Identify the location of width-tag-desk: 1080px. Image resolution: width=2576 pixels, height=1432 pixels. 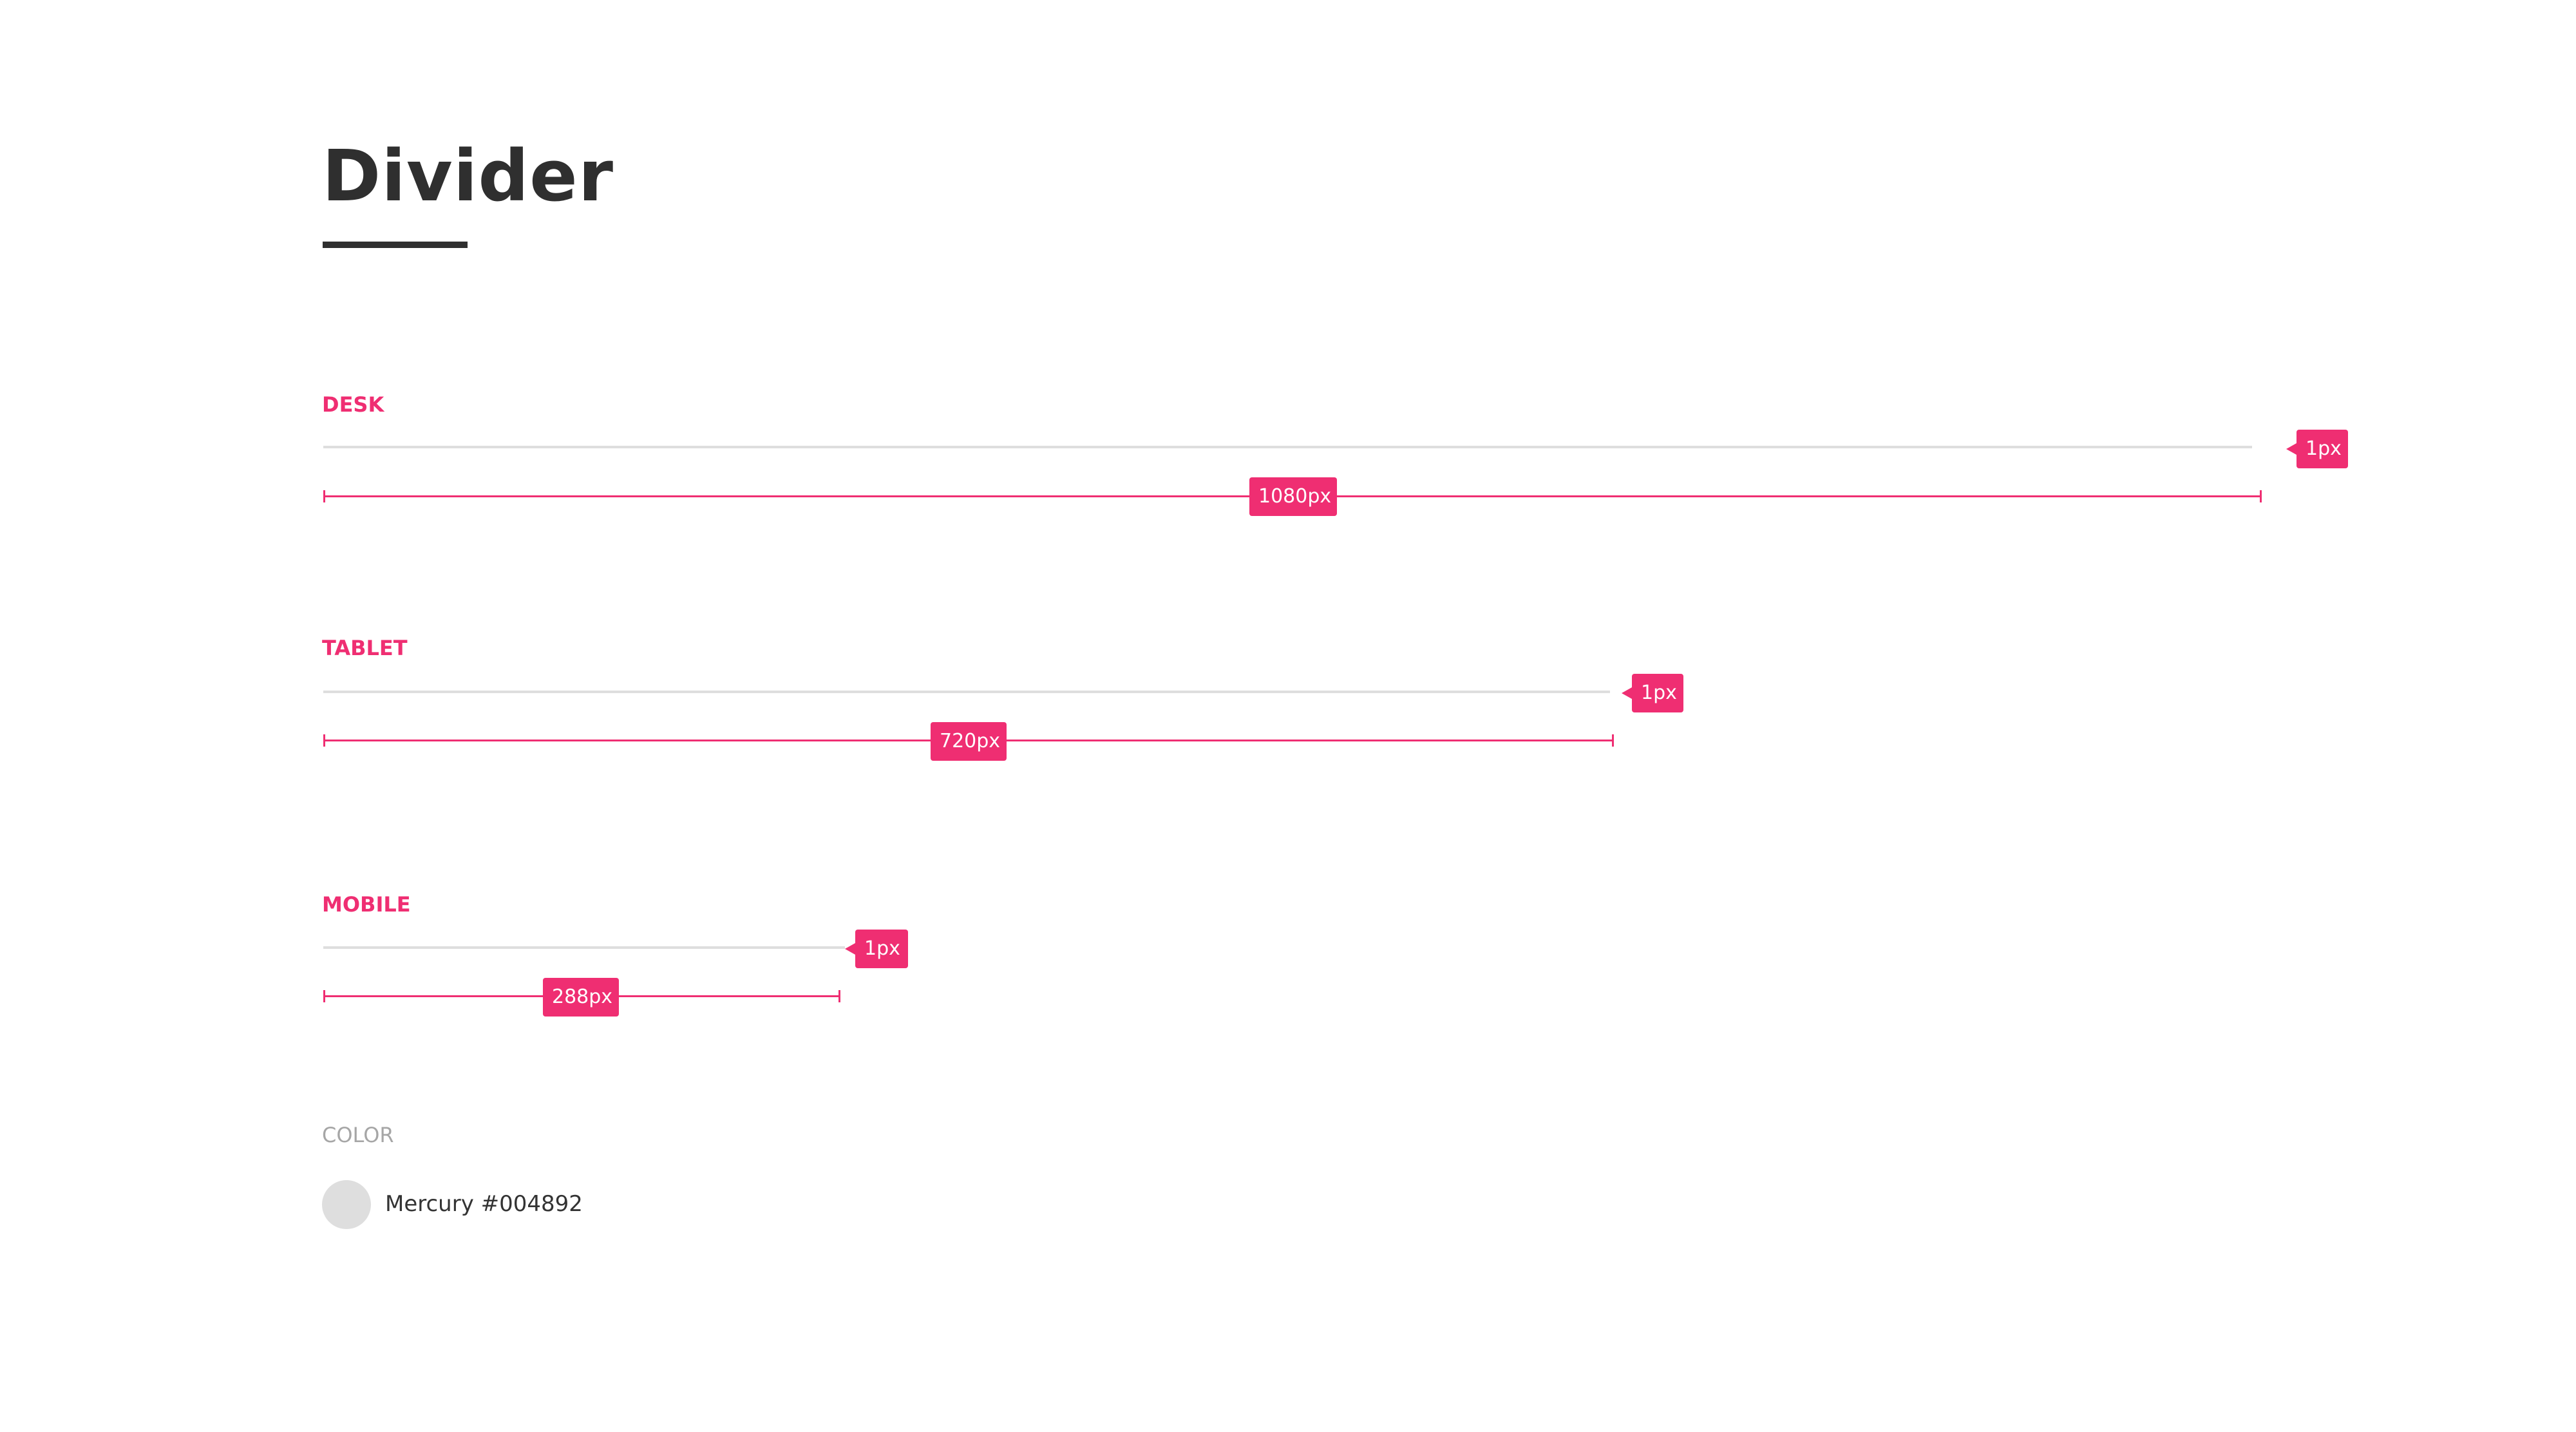
(1293, 496).